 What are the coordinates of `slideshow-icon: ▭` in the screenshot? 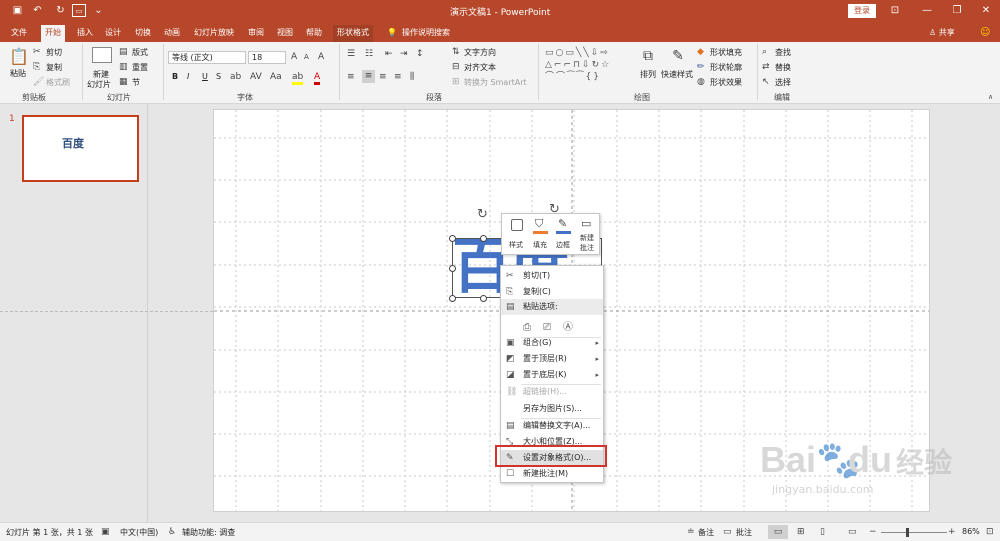 It's located at (79, 10).